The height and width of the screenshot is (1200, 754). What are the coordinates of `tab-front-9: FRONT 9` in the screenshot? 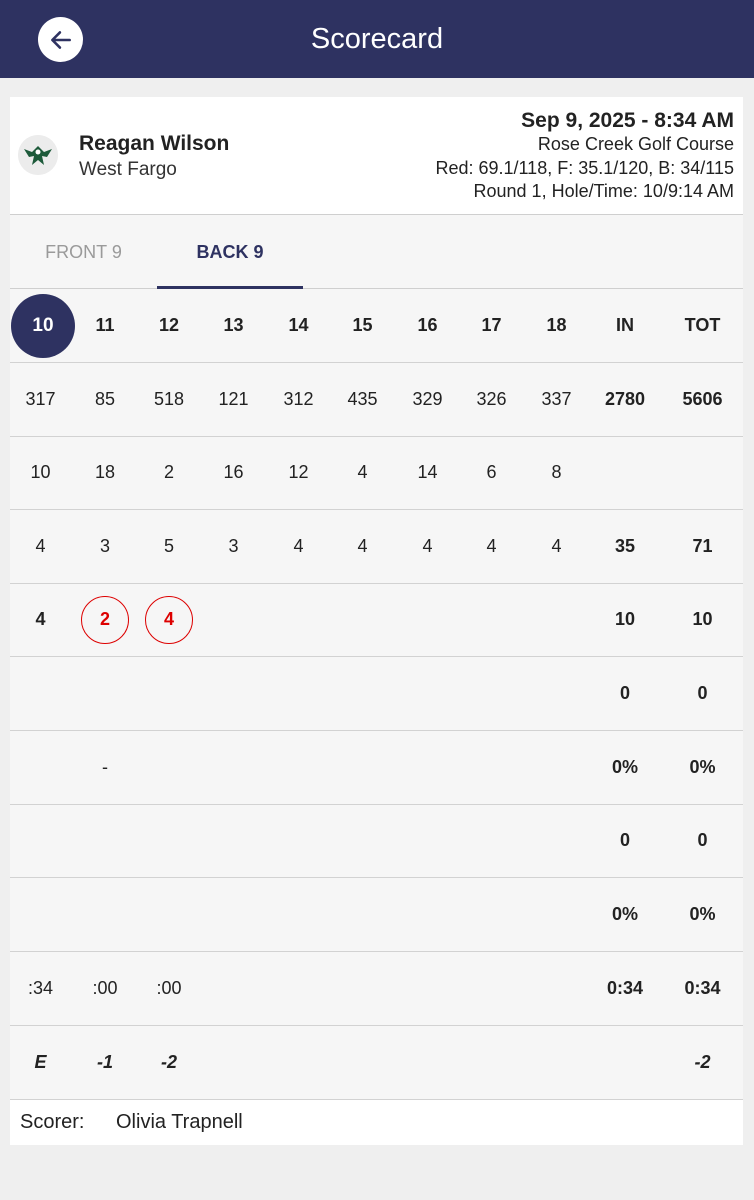 It's located at (83, 252).